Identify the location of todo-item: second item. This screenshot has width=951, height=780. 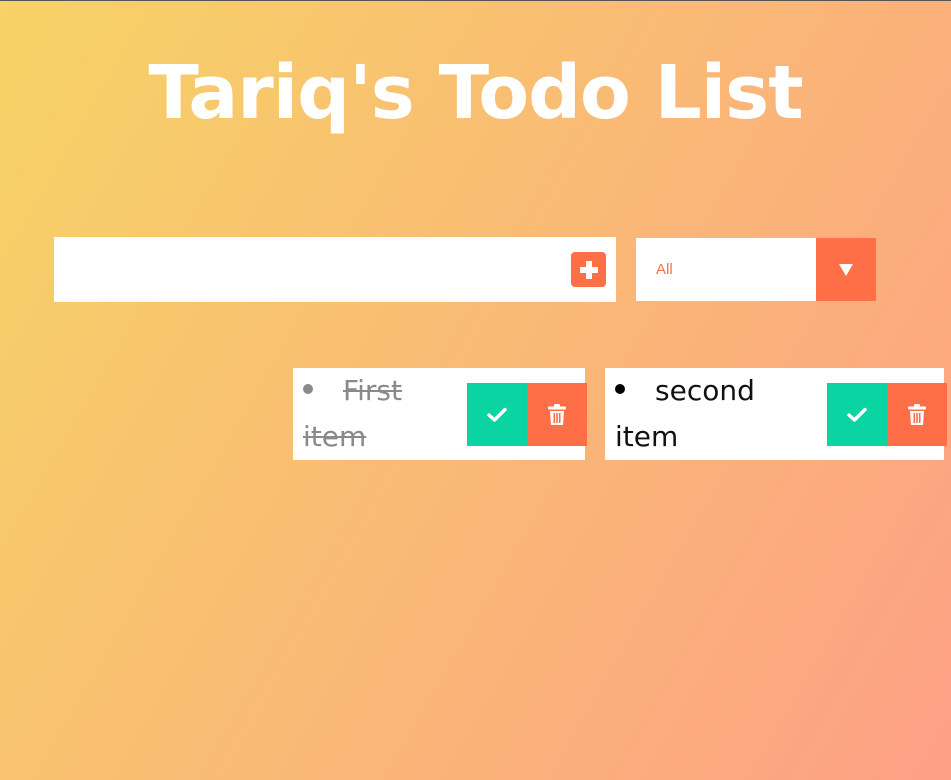
(776, 414).